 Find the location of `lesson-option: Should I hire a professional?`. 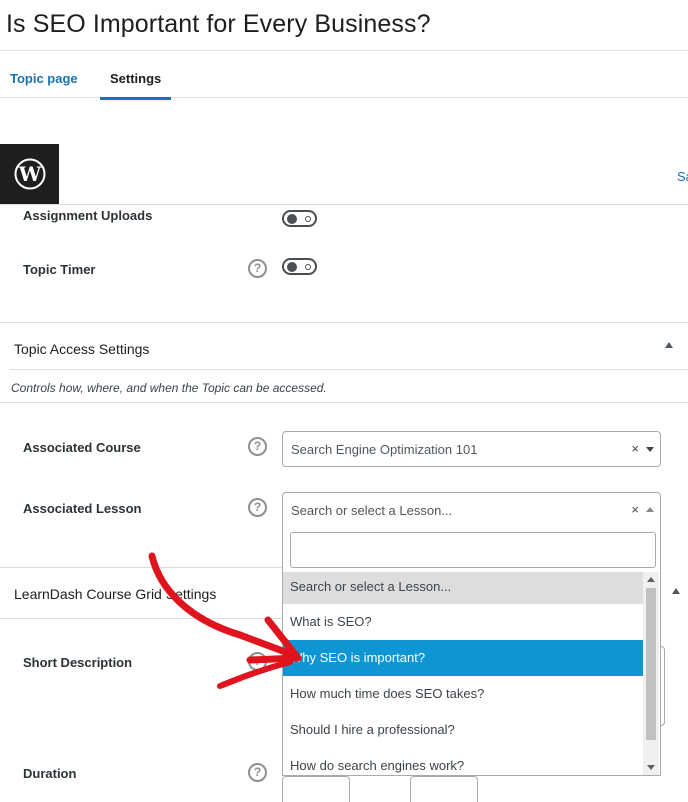

lesson-option: Should I hire a professional? is located at coordinates (463, 730).